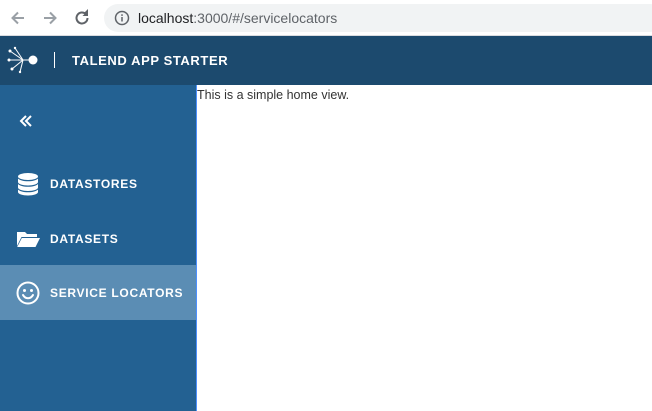 This screenshot has height=411, width=652. What do you see at coordinates (265, 18) in the screenshot?
I see `url-path: :3000/#/servicelocators` at bounding box center [265, 18].